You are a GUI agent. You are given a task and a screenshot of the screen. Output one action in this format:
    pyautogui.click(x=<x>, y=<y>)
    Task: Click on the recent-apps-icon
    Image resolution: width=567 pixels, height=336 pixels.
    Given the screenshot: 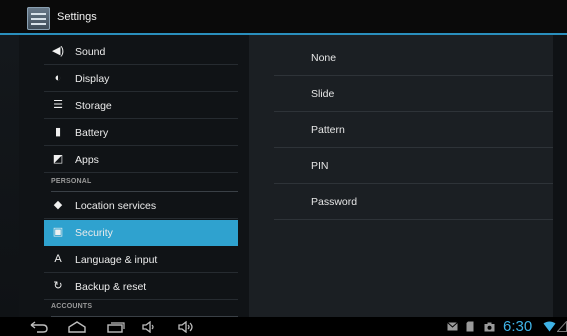 What is the action you would take?
    pyautogui.click(x=116, y=326)
    